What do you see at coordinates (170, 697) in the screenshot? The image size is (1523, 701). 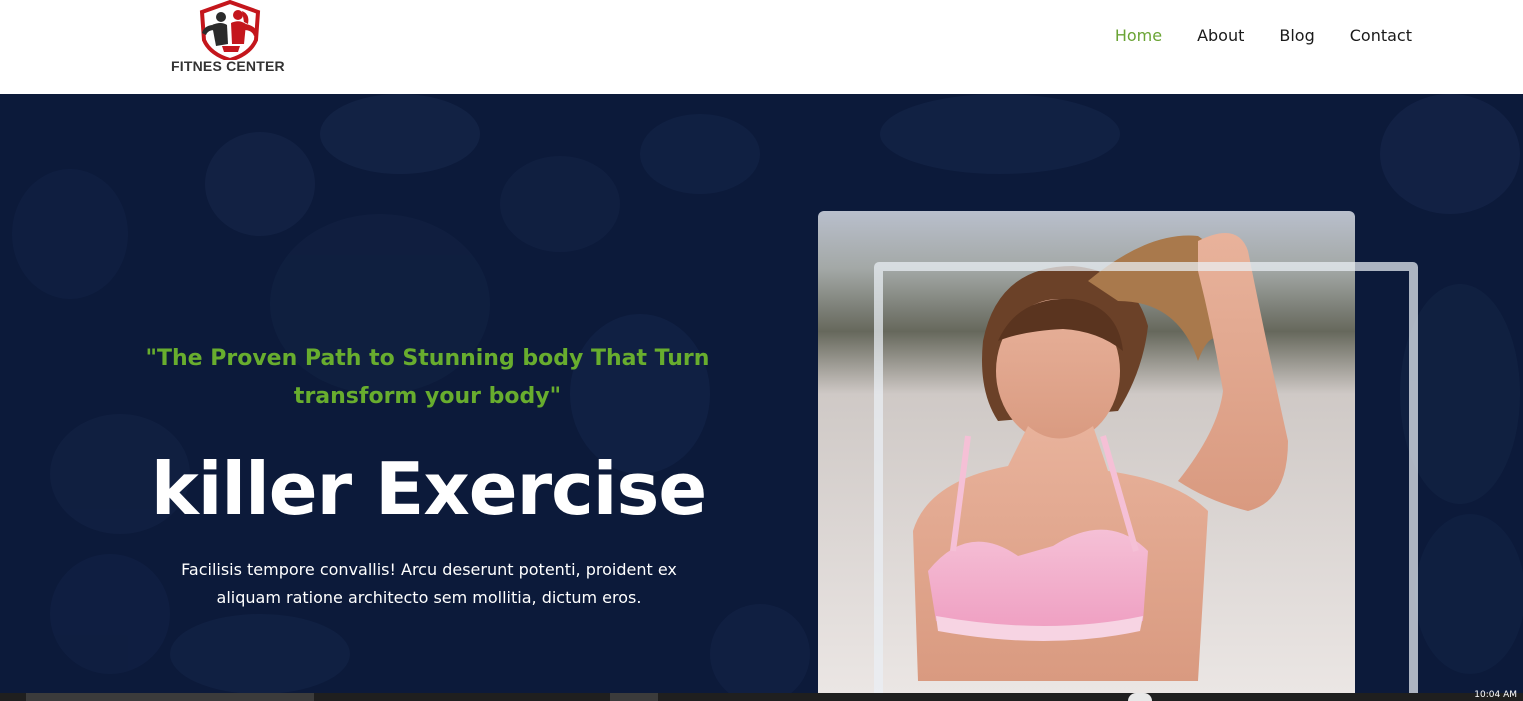 I see `taskbar-window-item` at bounding box center [170, 697].